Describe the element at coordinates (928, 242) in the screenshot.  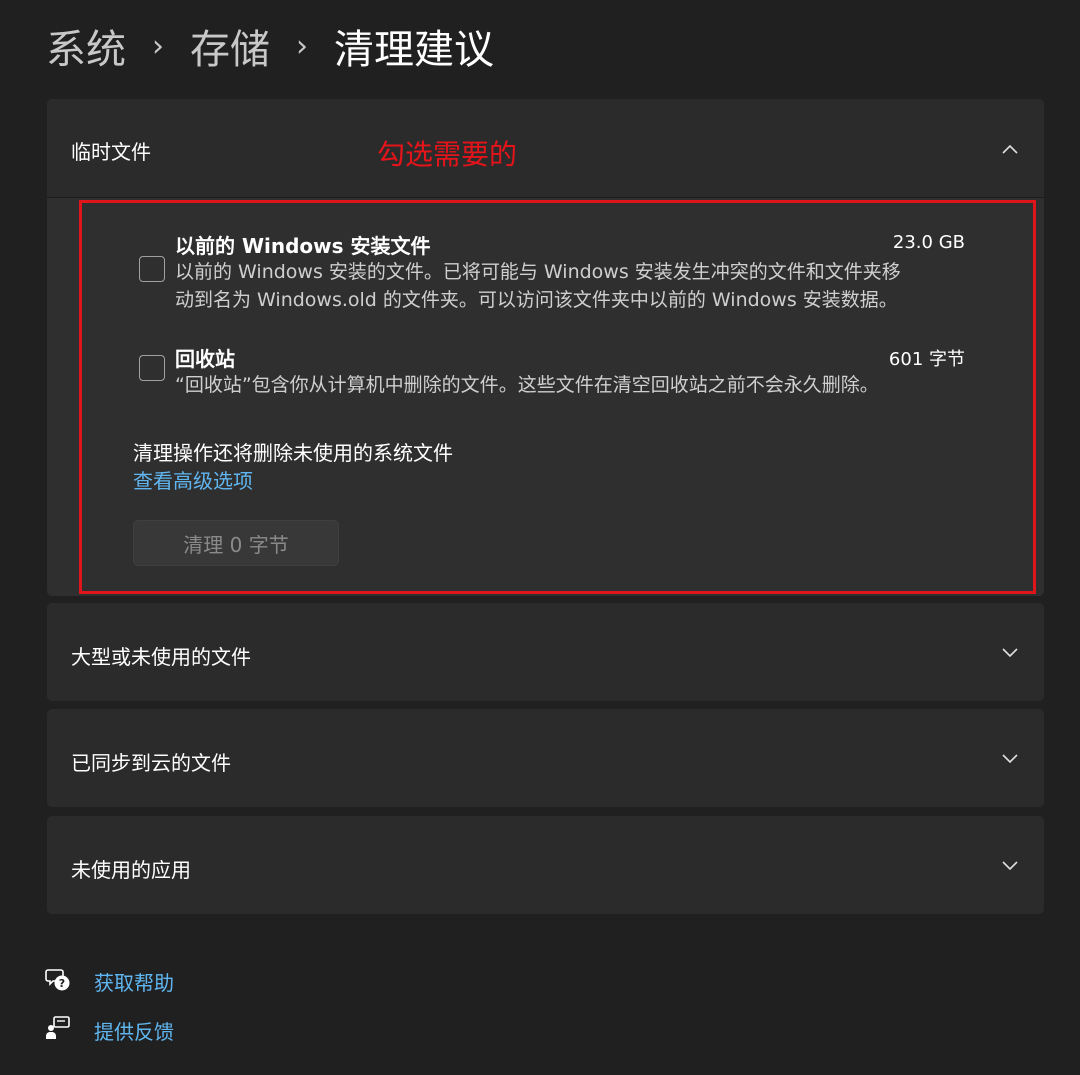
I see `previous-windows-size: 23.0 GB` at that location.